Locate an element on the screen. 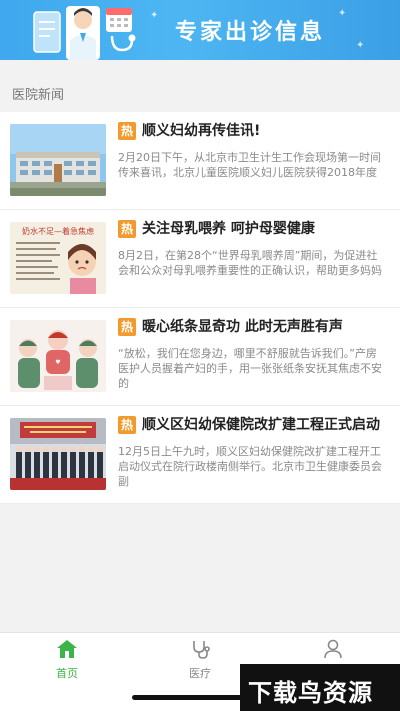  thumbnail-caption: 奶水不足—着急焦虑 is located at coordinates (58, 231).